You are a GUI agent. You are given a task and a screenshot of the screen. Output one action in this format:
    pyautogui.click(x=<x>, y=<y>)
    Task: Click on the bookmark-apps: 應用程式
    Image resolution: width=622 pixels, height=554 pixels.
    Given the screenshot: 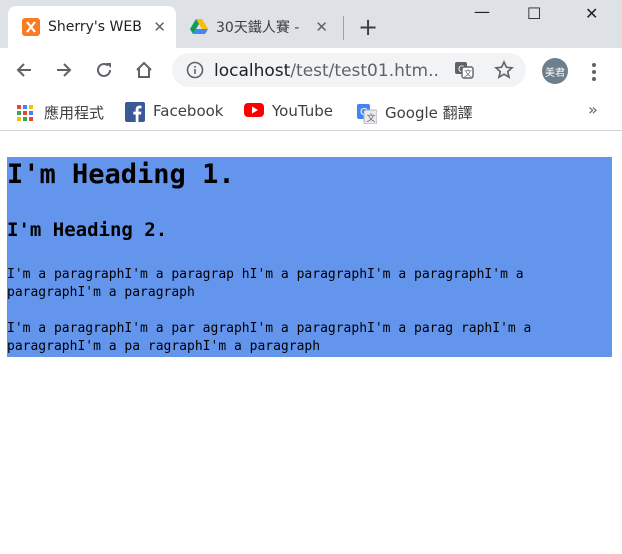 What is the action you would take?
    pyautogui.click(x=60, y=112)
    